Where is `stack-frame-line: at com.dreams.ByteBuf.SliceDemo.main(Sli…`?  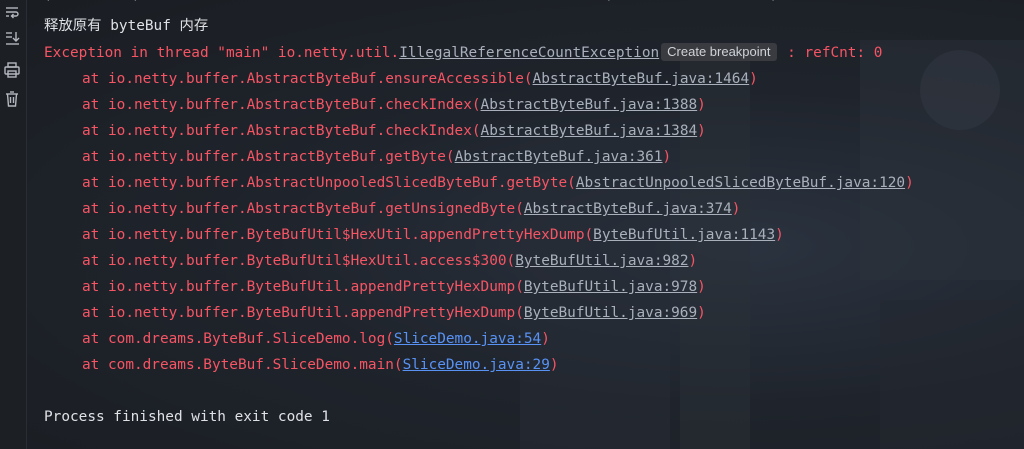
stack-frame-line: at com.dreams.ByteBuf.SliceDemo.main(Sli… is located at coordinates (320, 365).